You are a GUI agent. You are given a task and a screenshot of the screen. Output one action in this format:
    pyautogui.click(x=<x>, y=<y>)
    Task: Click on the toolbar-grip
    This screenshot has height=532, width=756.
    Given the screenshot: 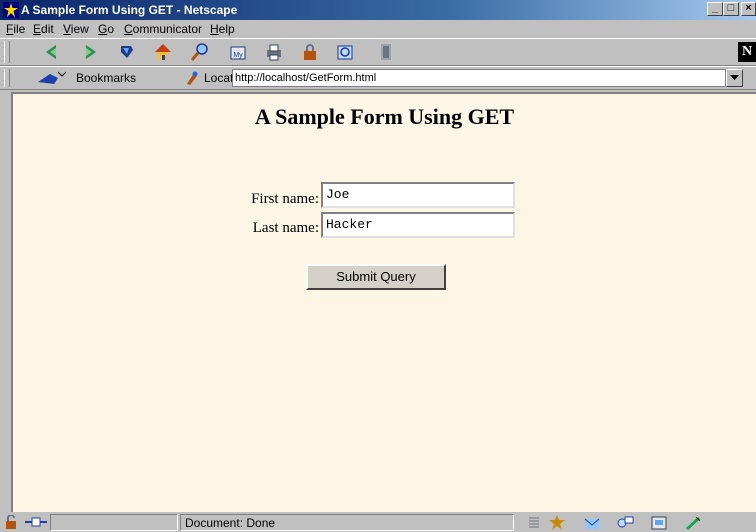 What is the action you would take?
    pyautogui.click(x=7, y=52)
    